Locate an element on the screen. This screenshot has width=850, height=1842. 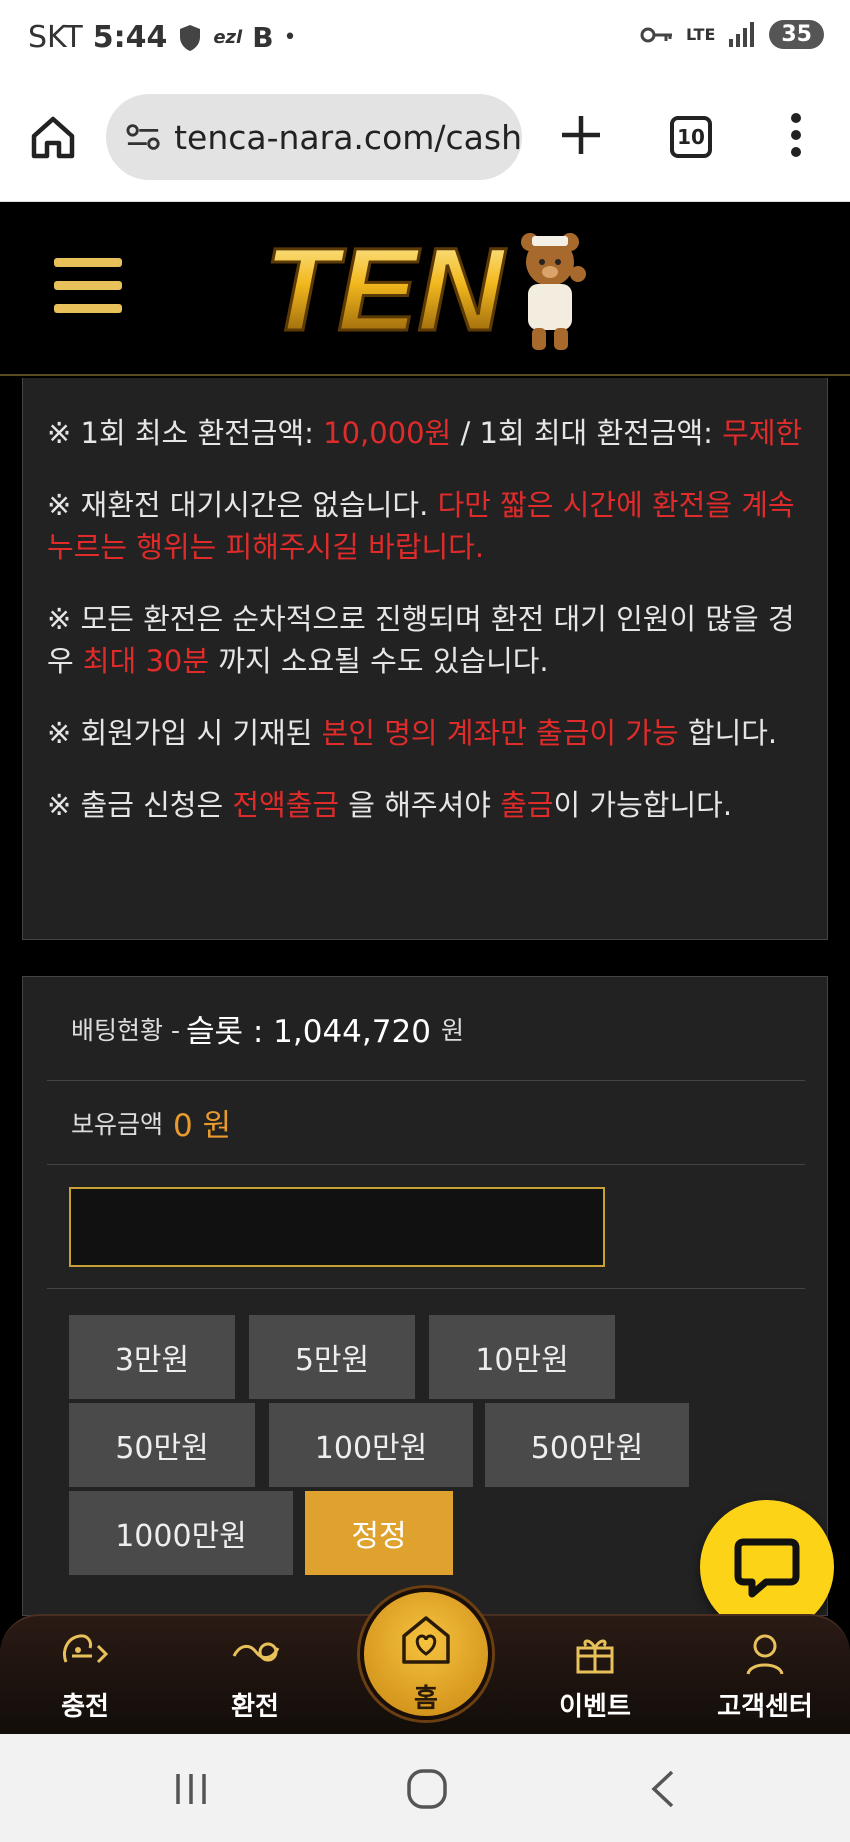
charge-icon is located at coordinates (86, 1649).